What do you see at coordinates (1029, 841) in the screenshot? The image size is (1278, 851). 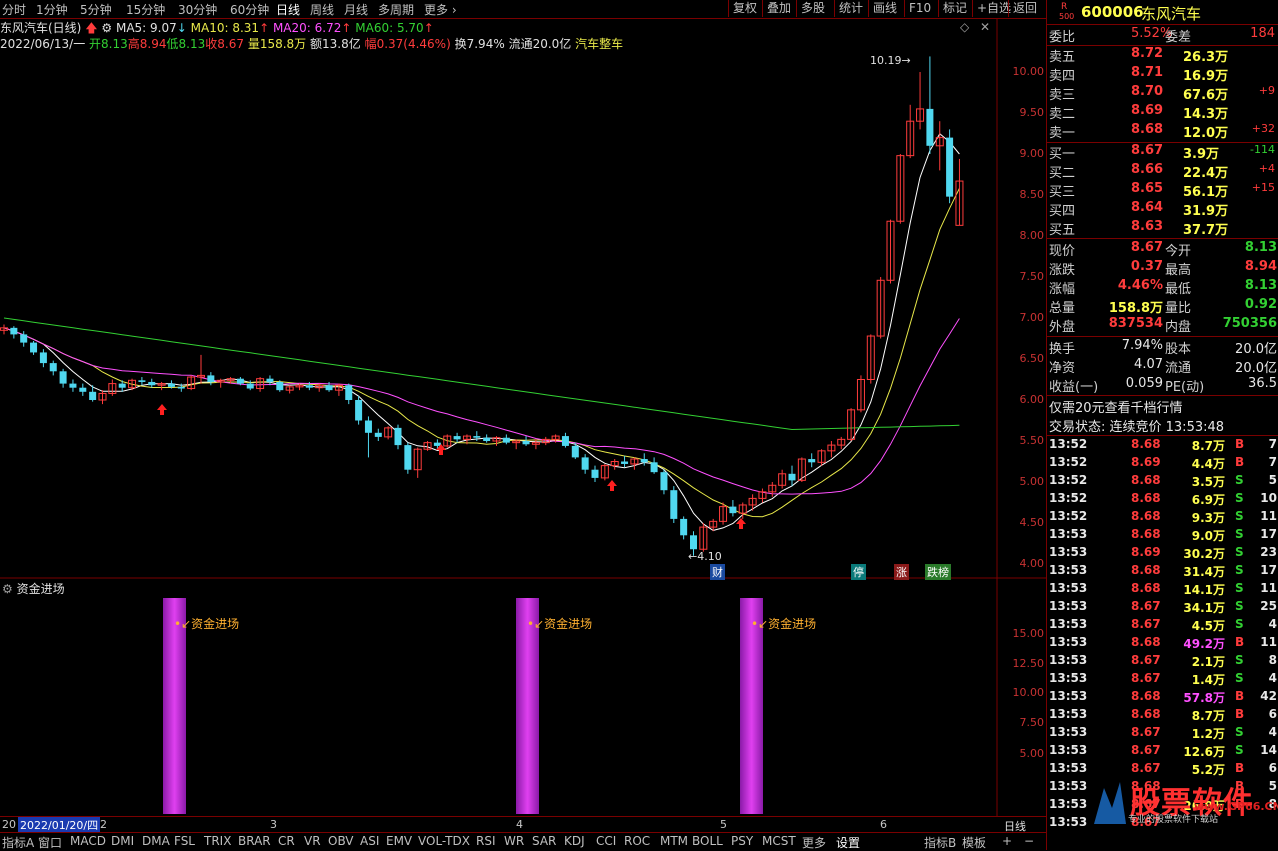 I see `zoom-out-button: −` at bounding box center [1029, 841].